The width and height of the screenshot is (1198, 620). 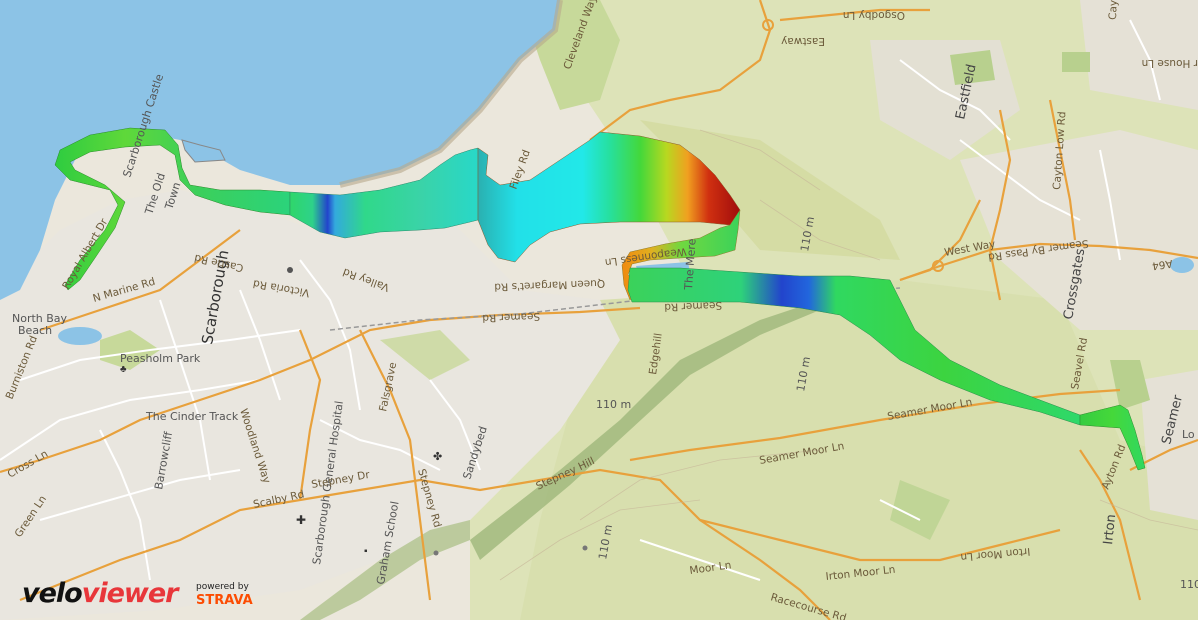 I want to click on logo-velo-text: velo, so click(x=52, y=593).